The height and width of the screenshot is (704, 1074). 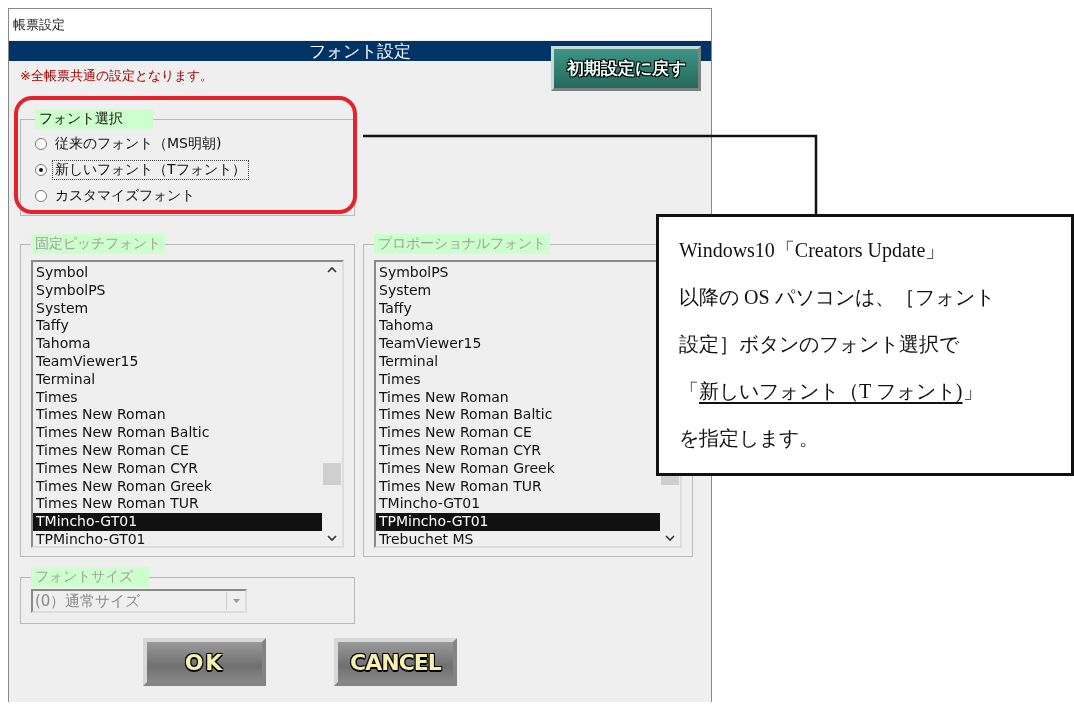 What do you see at coordinates (94, 119) in the screenshot?
I see `group-legend: フォント選択` at bounding box center [94, 119].